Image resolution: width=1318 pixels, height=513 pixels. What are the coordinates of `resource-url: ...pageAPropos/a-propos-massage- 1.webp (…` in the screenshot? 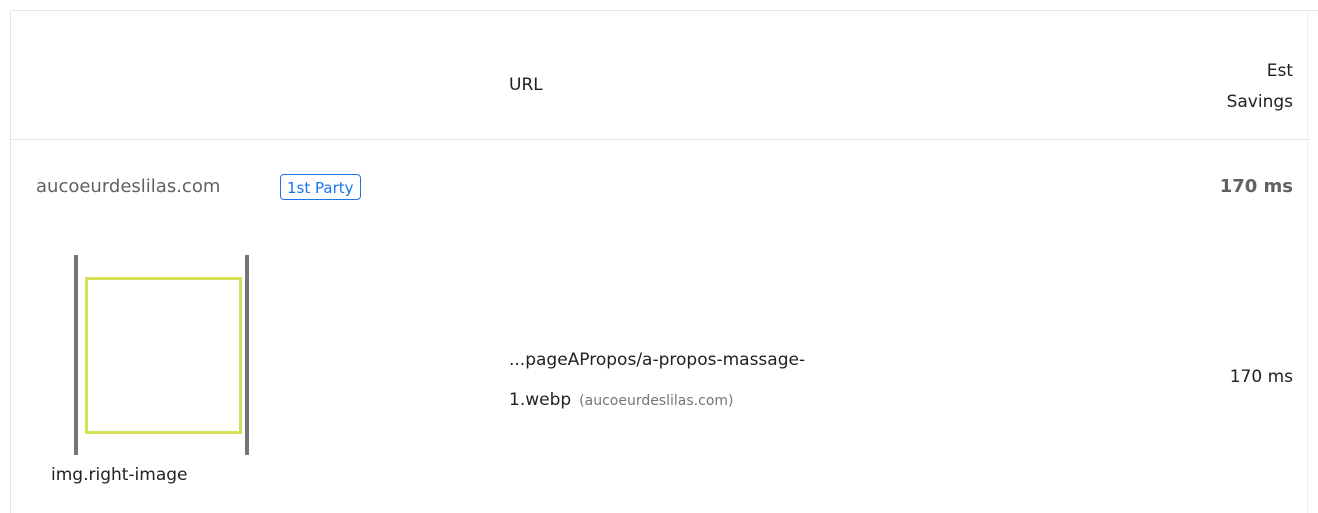 It's located at (719, 380).